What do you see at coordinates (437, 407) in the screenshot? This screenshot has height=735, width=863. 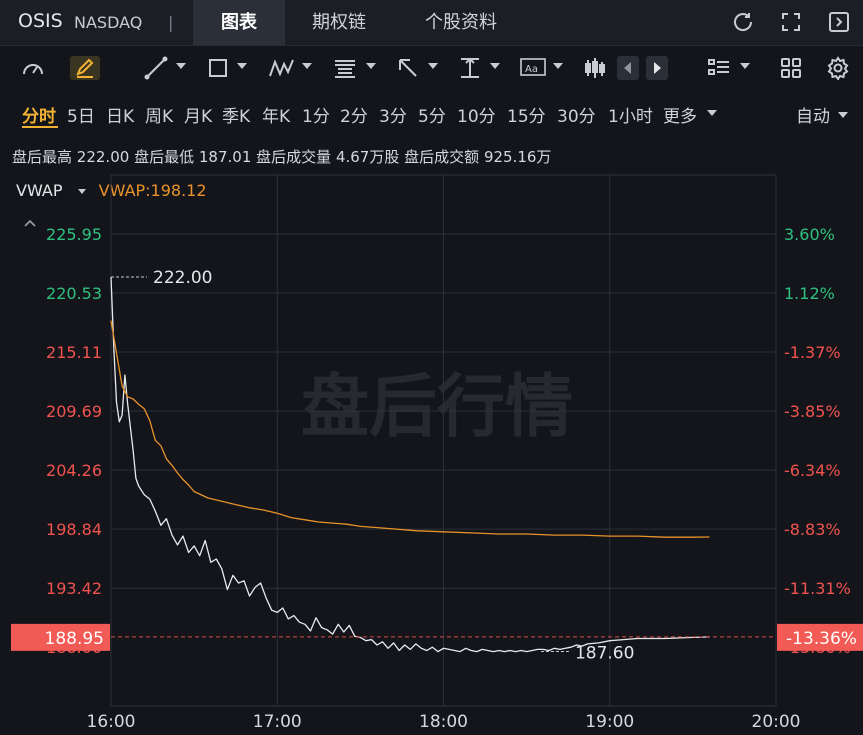 I see `watermark-text: 盘后行情` at bounding box center [437, 407].